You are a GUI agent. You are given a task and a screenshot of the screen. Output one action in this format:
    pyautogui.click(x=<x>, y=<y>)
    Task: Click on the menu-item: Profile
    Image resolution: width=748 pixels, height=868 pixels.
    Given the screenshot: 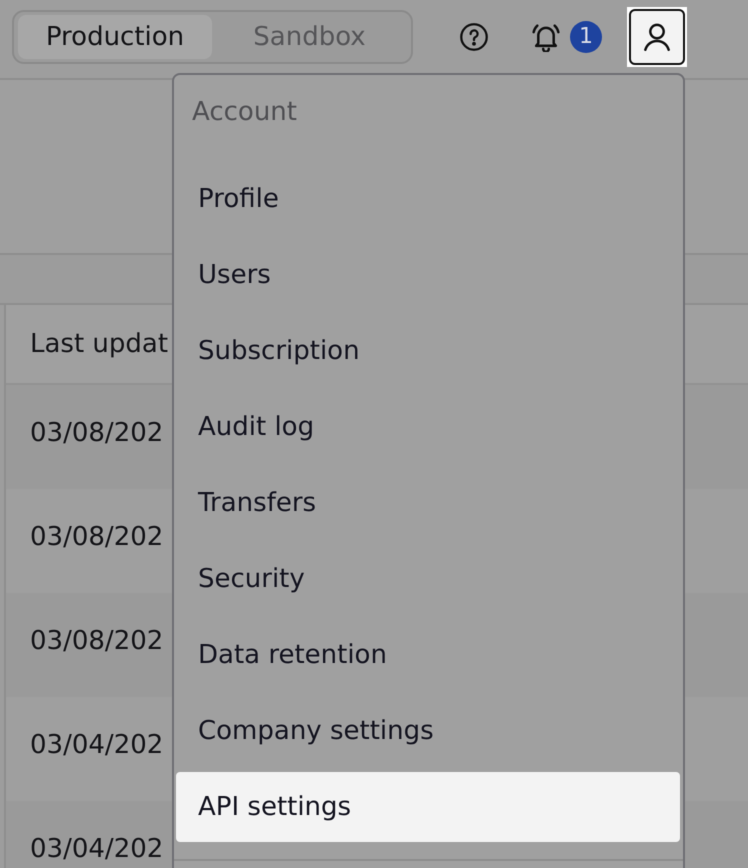 What is the action you would take?
    pyautogui.click(x=428, y=199)
    